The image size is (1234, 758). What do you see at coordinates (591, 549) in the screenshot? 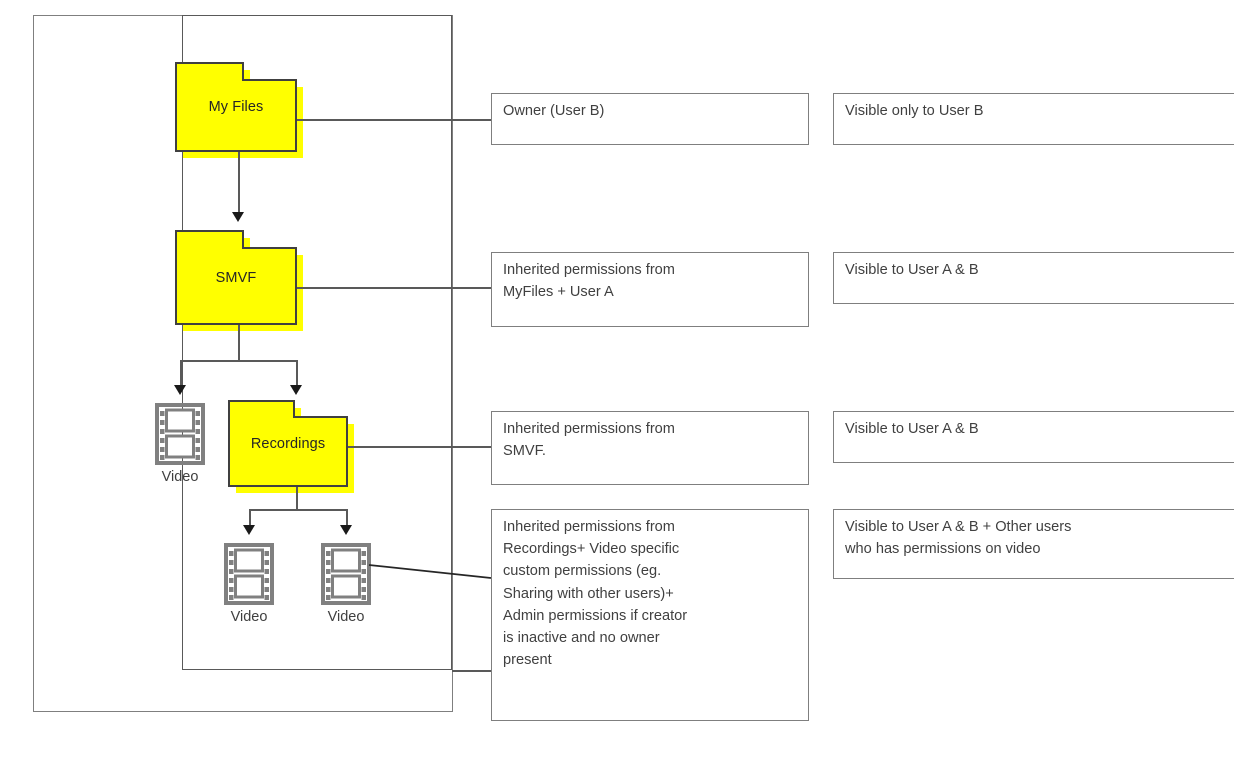
I see `text-line: Recordings+ Video specific` at bounding box center [591, 549].